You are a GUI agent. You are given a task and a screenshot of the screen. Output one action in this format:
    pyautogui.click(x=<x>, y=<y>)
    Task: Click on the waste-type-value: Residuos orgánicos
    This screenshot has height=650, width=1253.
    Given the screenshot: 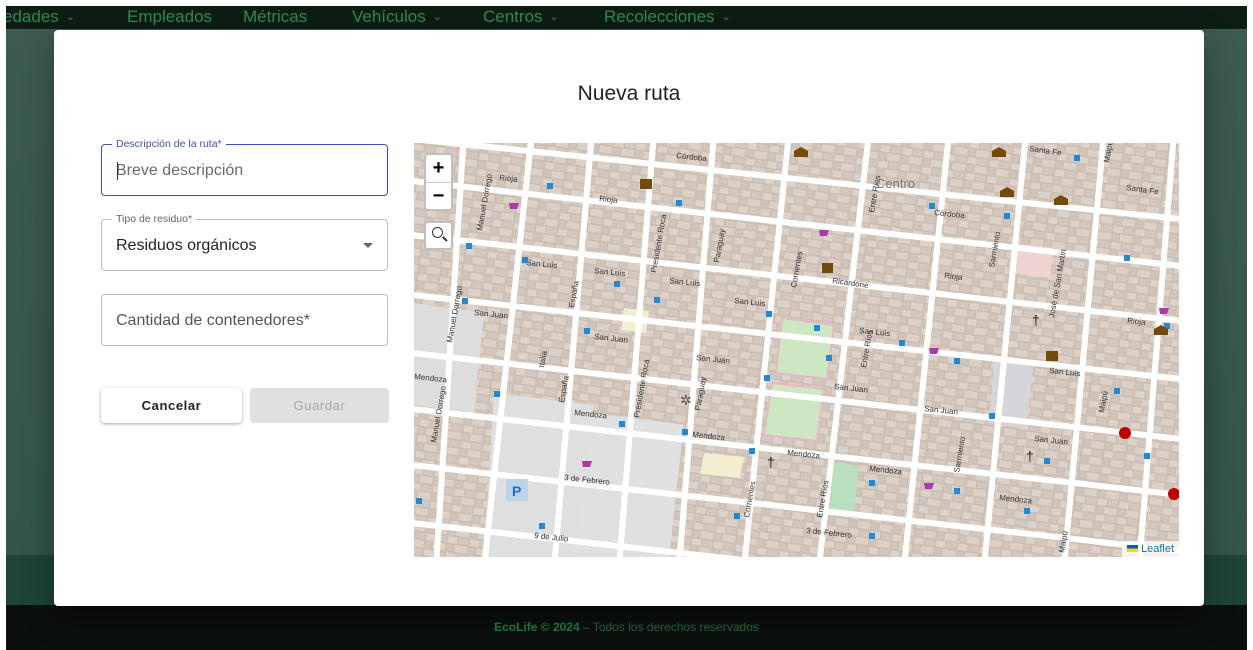 What is the action you would take?
    pyautogui.click(x=186, y=245)
    